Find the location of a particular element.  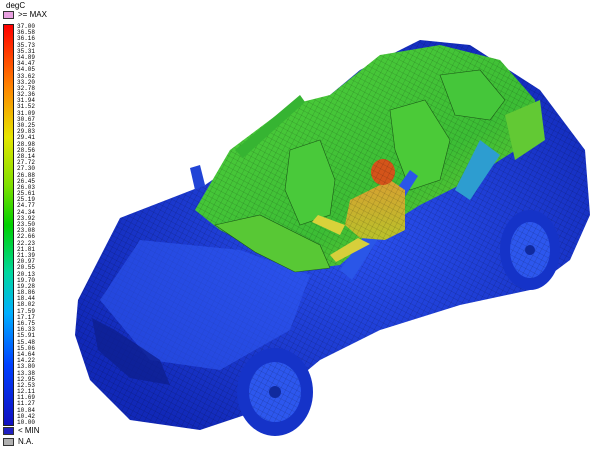

front-wheel is located at coordinates (275, 392).